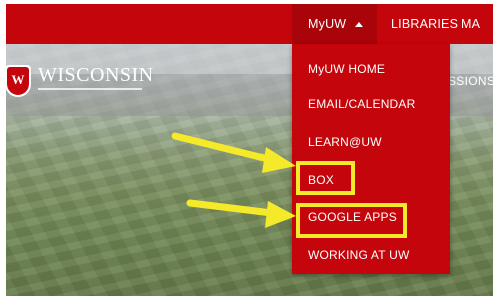 The height and width of the screenshot is (300, 493). What do you see at coordinates (241, 213) in the screenshot?
I see `arrow-to-google-apps-icon` at bounding box center [241, 213].